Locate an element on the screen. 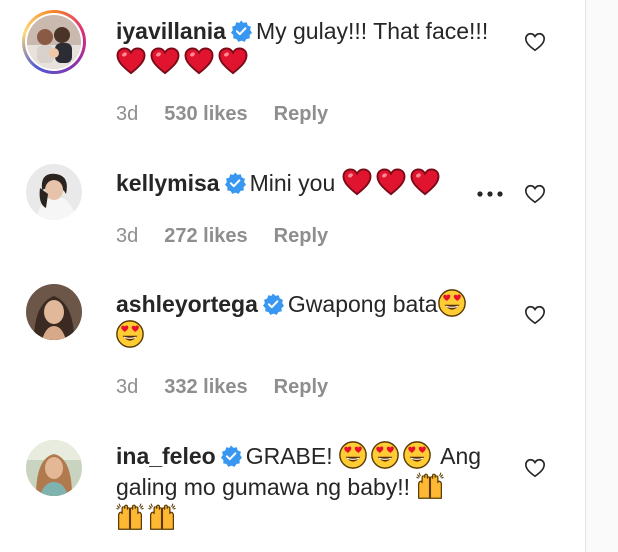 Image resolution: width=618 pixels, height=552 pixels. comment-likes: 332 likes is located at coordinates (205, 387).